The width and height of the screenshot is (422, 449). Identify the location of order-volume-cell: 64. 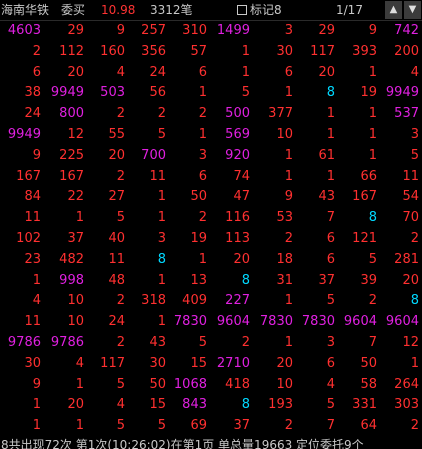
(356, 426).